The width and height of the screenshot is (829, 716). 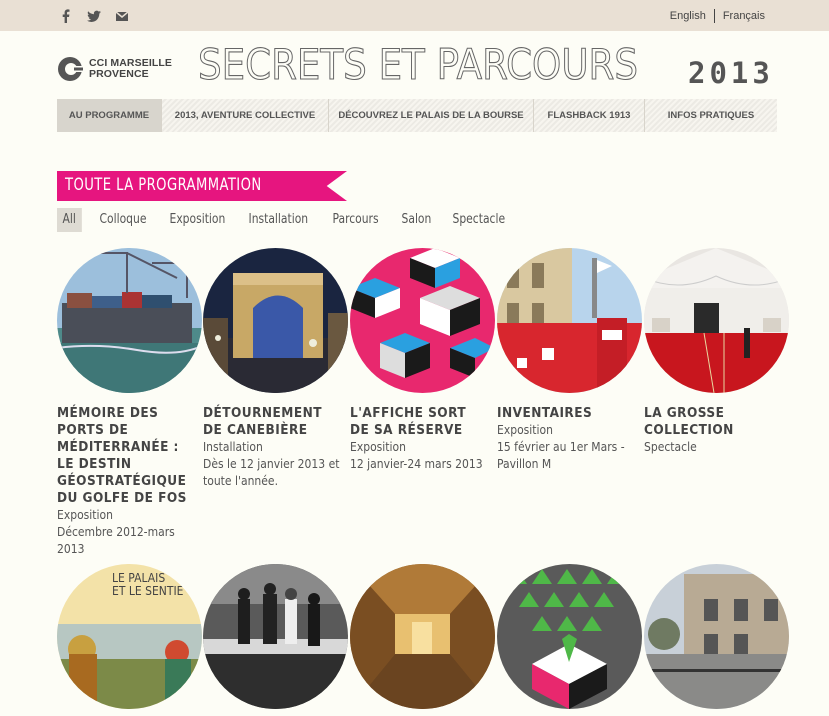 I want to click on event-image-affiche, so click(x=422, y=320).